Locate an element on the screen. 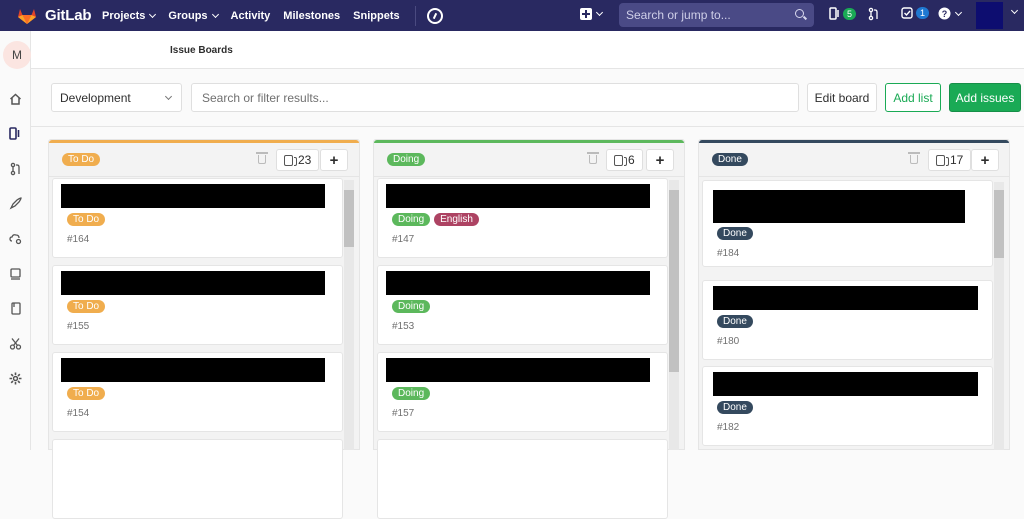 The image size is (1024, 519). help-icon: ? is located at coordinates (944, 13).